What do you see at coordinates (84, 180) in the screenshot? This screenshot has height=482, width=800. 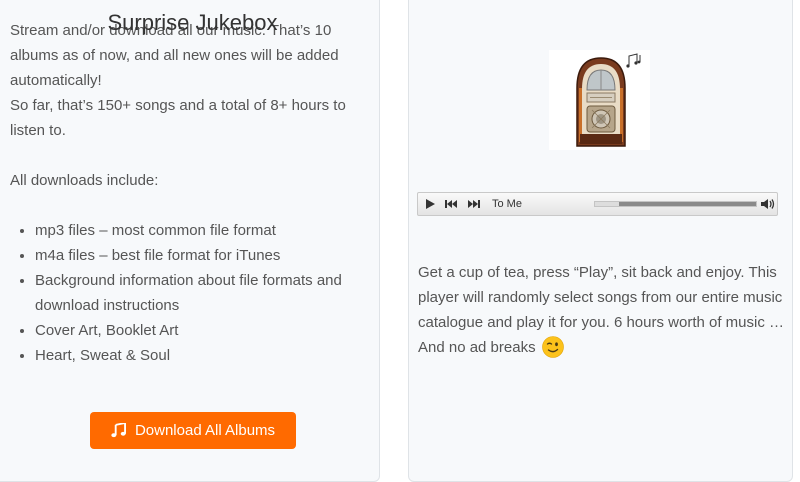 I see `includes-heading: All downloads include:` at bounding box center [84, 180].